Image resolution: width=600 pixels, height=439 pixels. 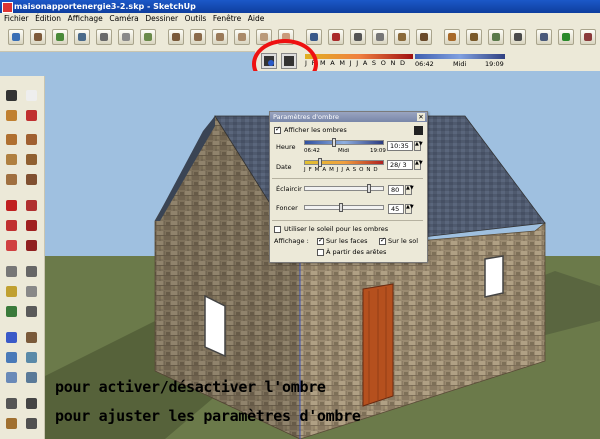 I want to click on paint-bucket-icon, so click(x=12, y=116).